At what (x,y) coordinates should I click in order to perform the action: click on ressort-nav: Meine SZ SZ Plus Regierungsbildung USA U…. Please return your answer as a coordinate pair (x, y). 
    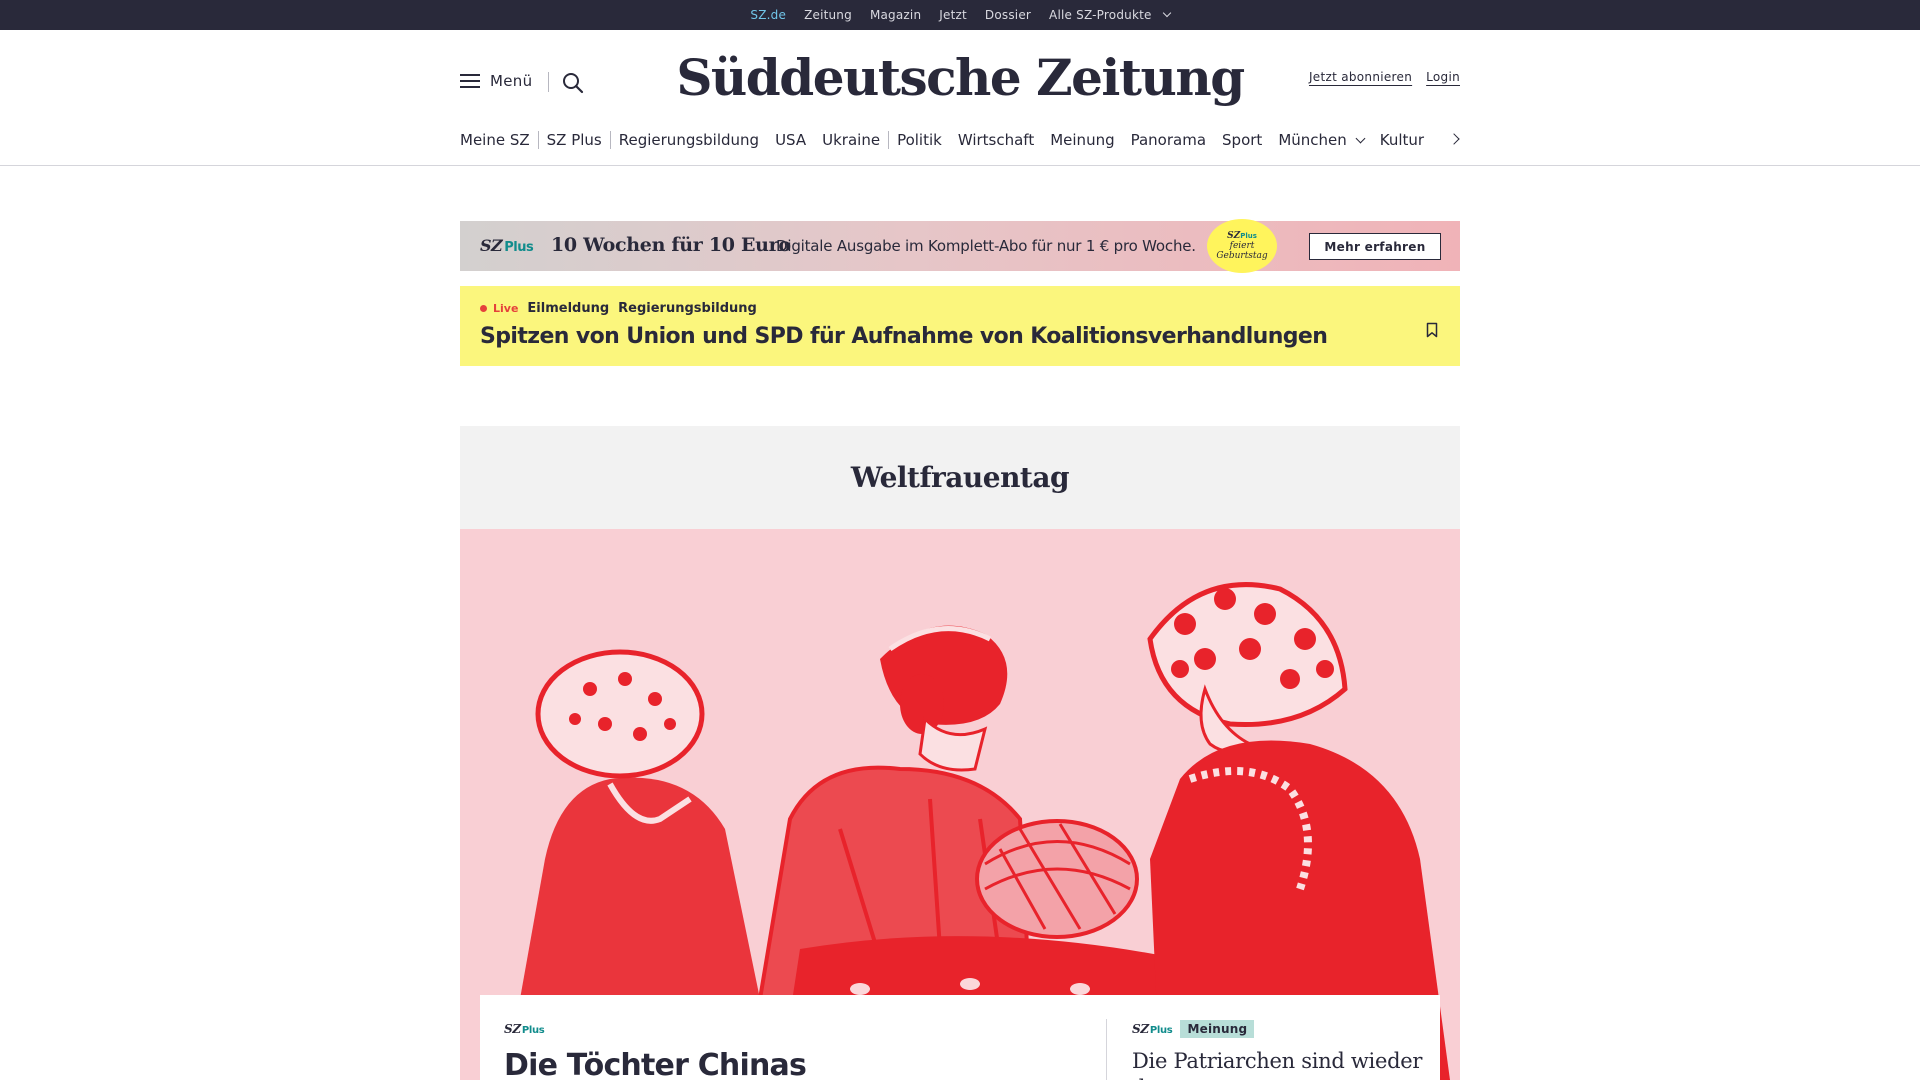
    Looking at the image, I should click on (960, 140).